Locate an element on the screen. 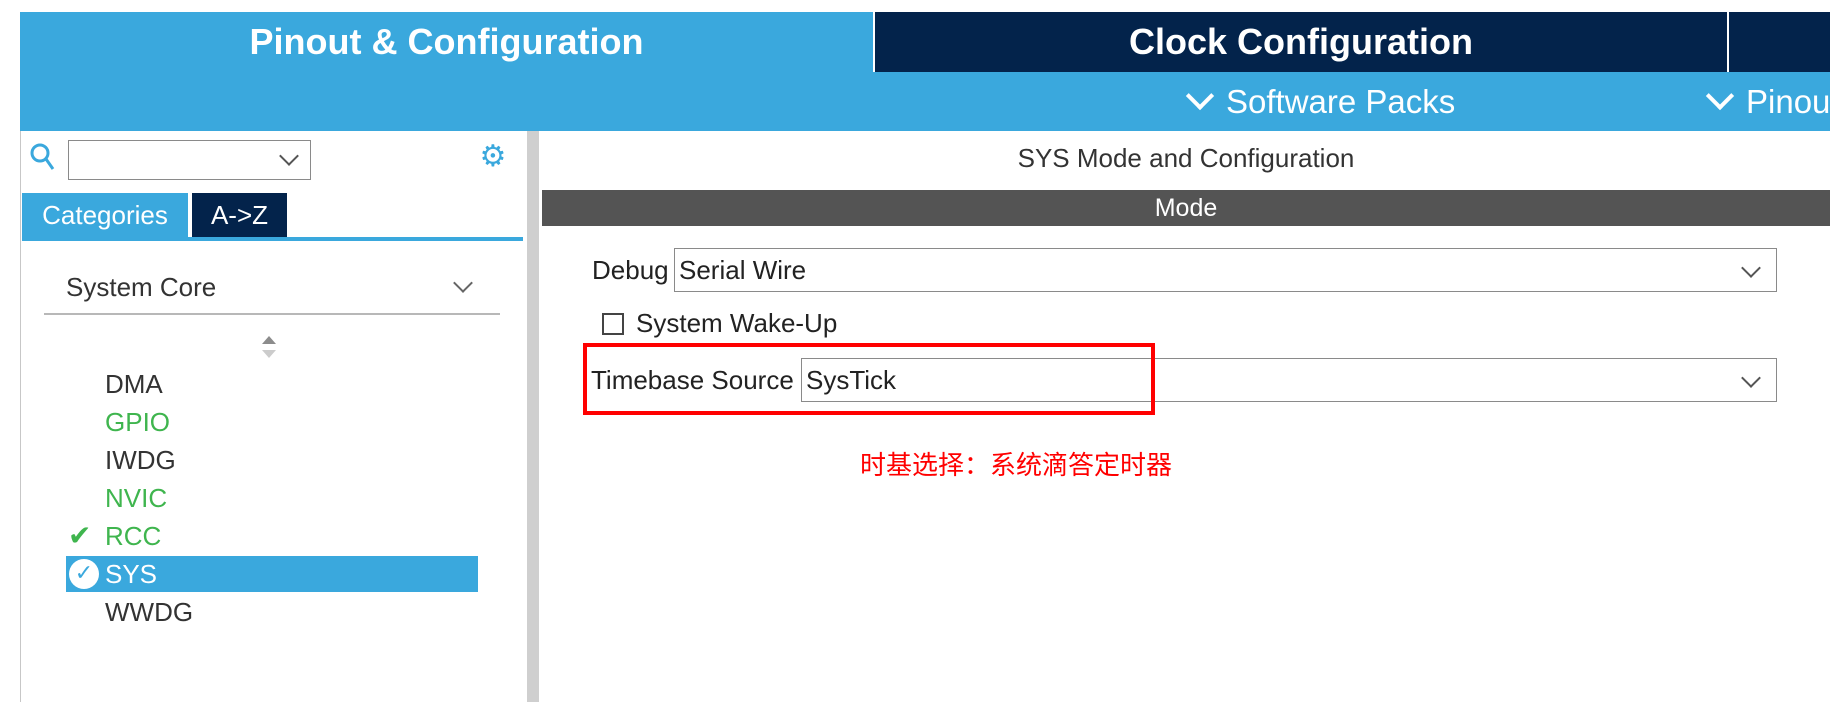  tab-a-z: A->Z is located at coordinates (239, 215).